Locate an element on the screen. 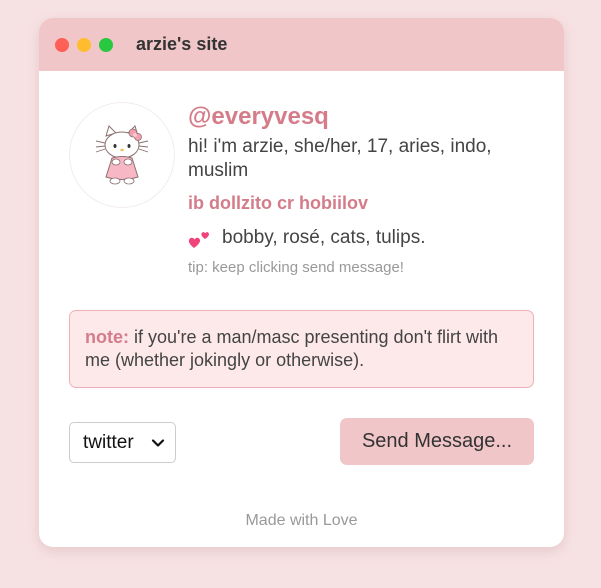 Image resolution: width=601 pixels, height=588 pixels. platform-select-value: twitter is located at coordinates (108, 442).